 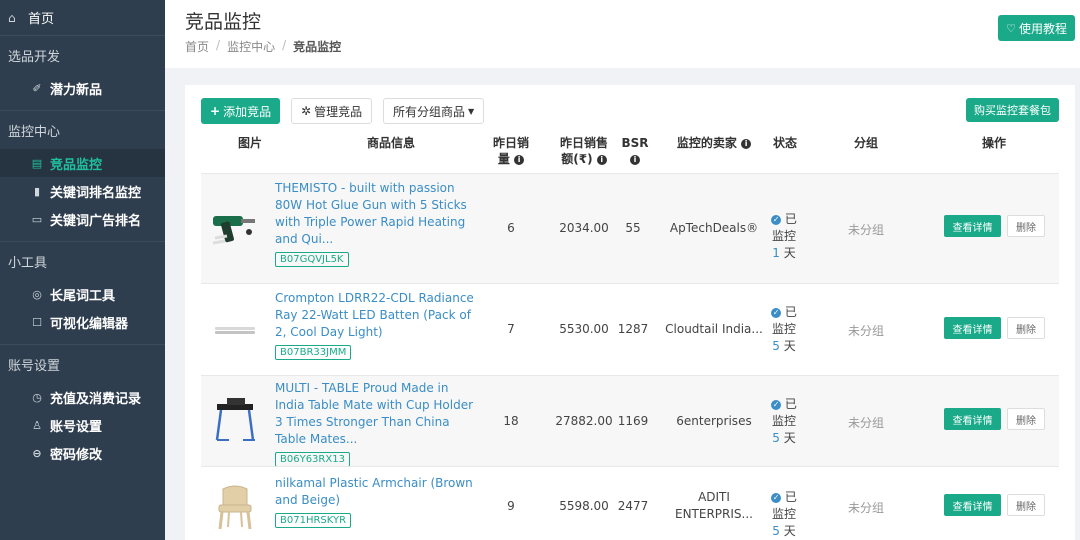 I want to click on days-value: 1, so click(x=776, y=253).